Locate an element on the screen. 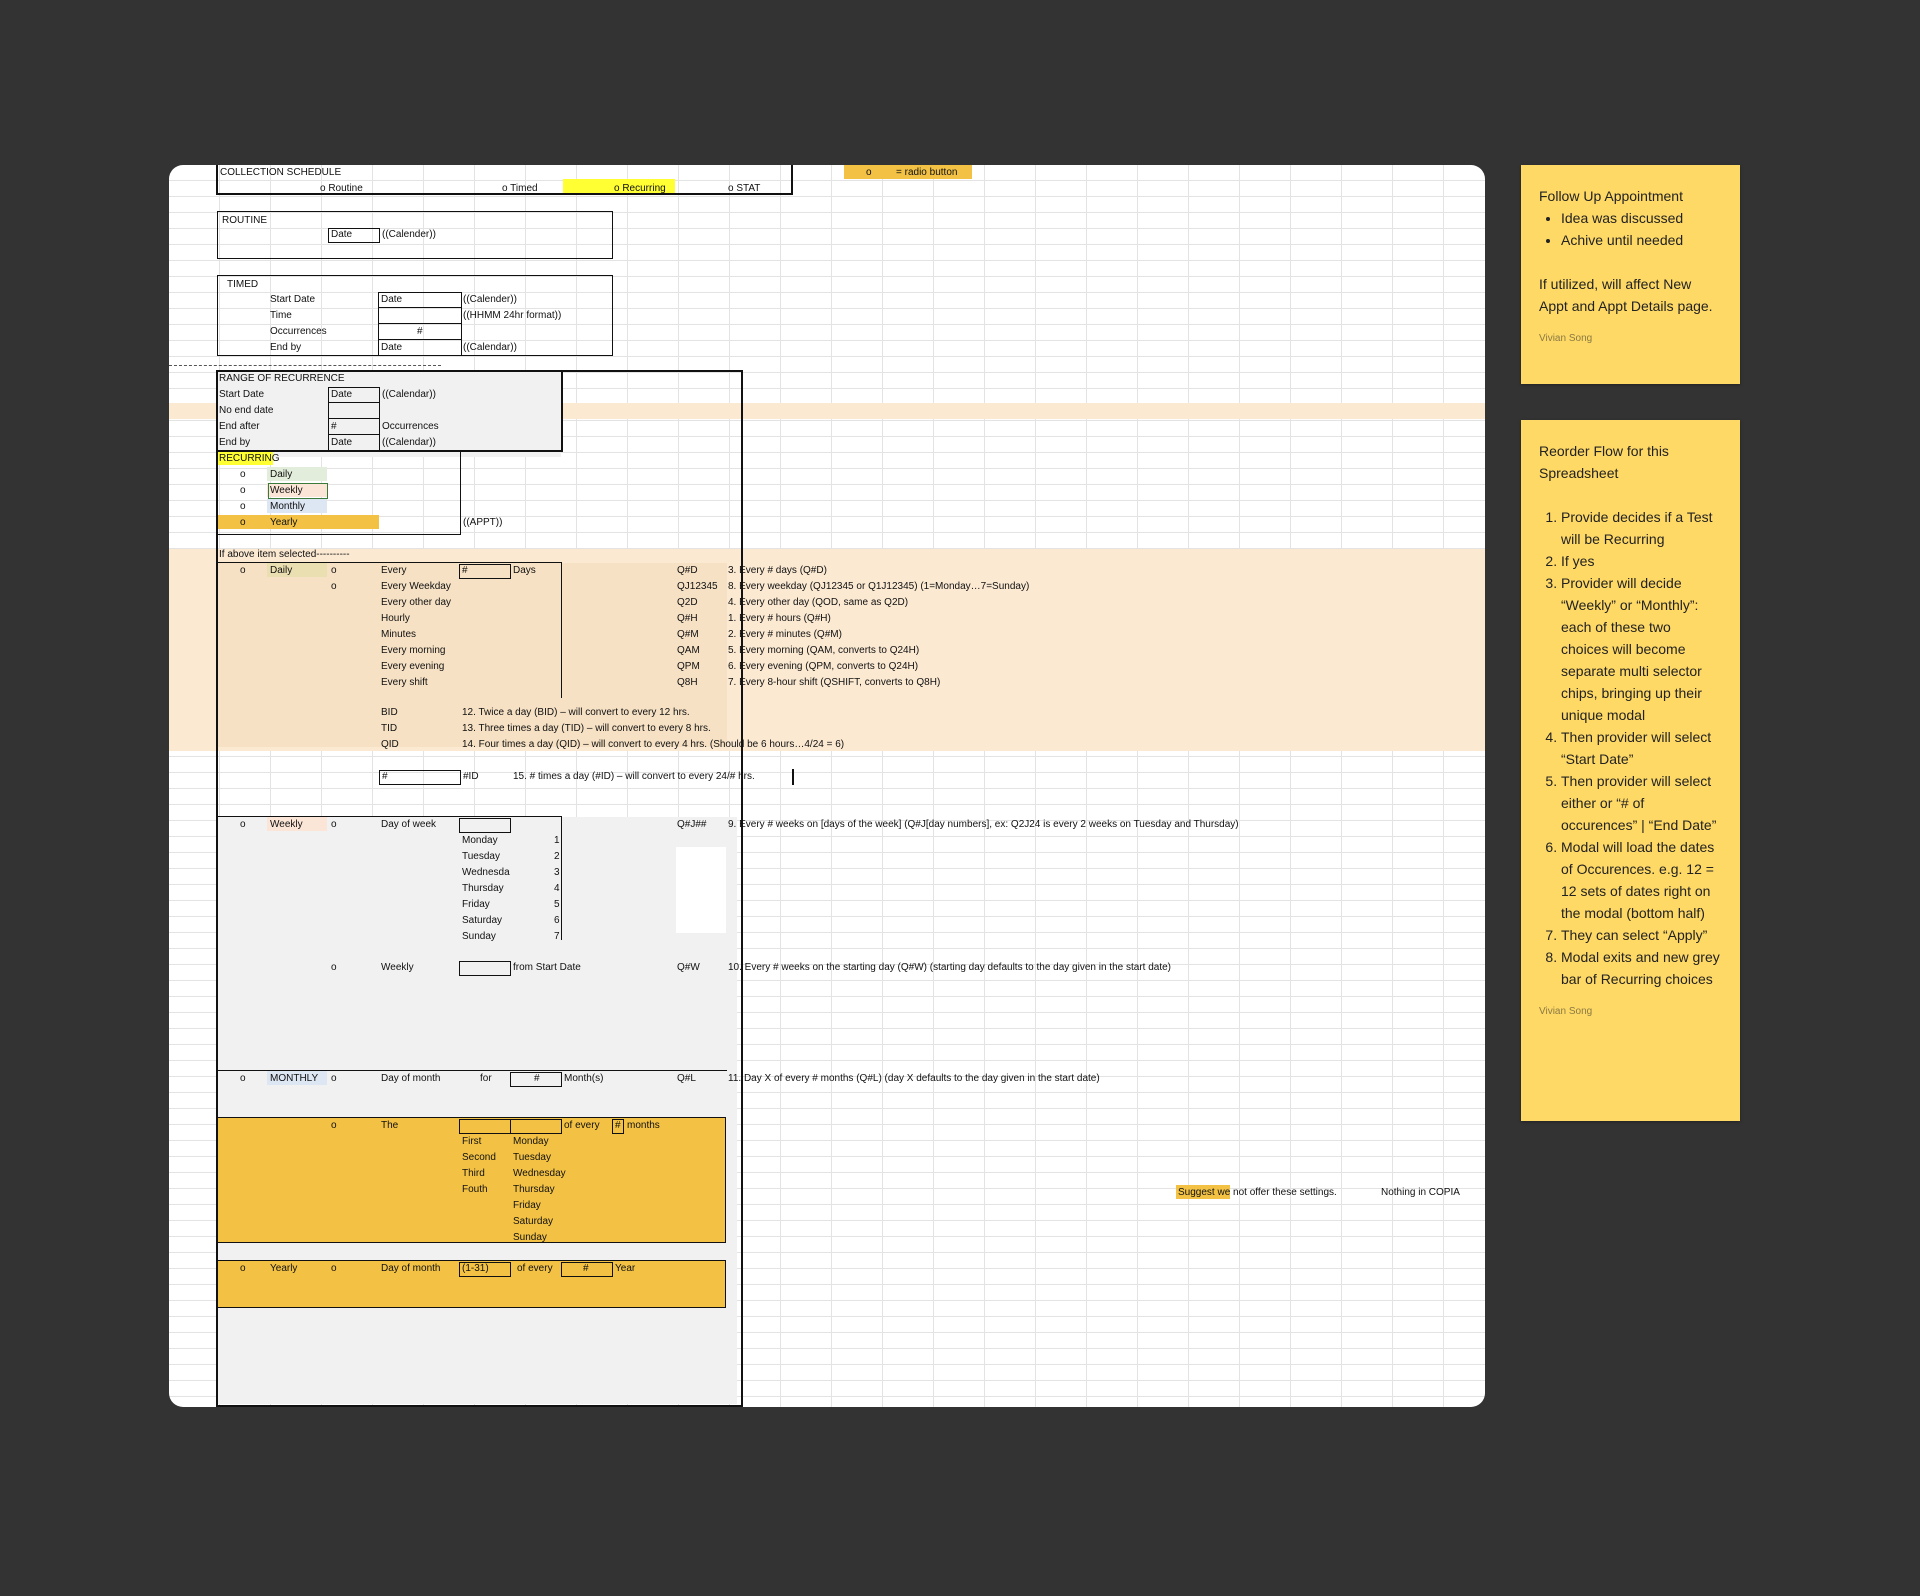 This screenshot has width=1920, height=1596. yearly-dom-radio: o is located at coordinates (334, 1269).